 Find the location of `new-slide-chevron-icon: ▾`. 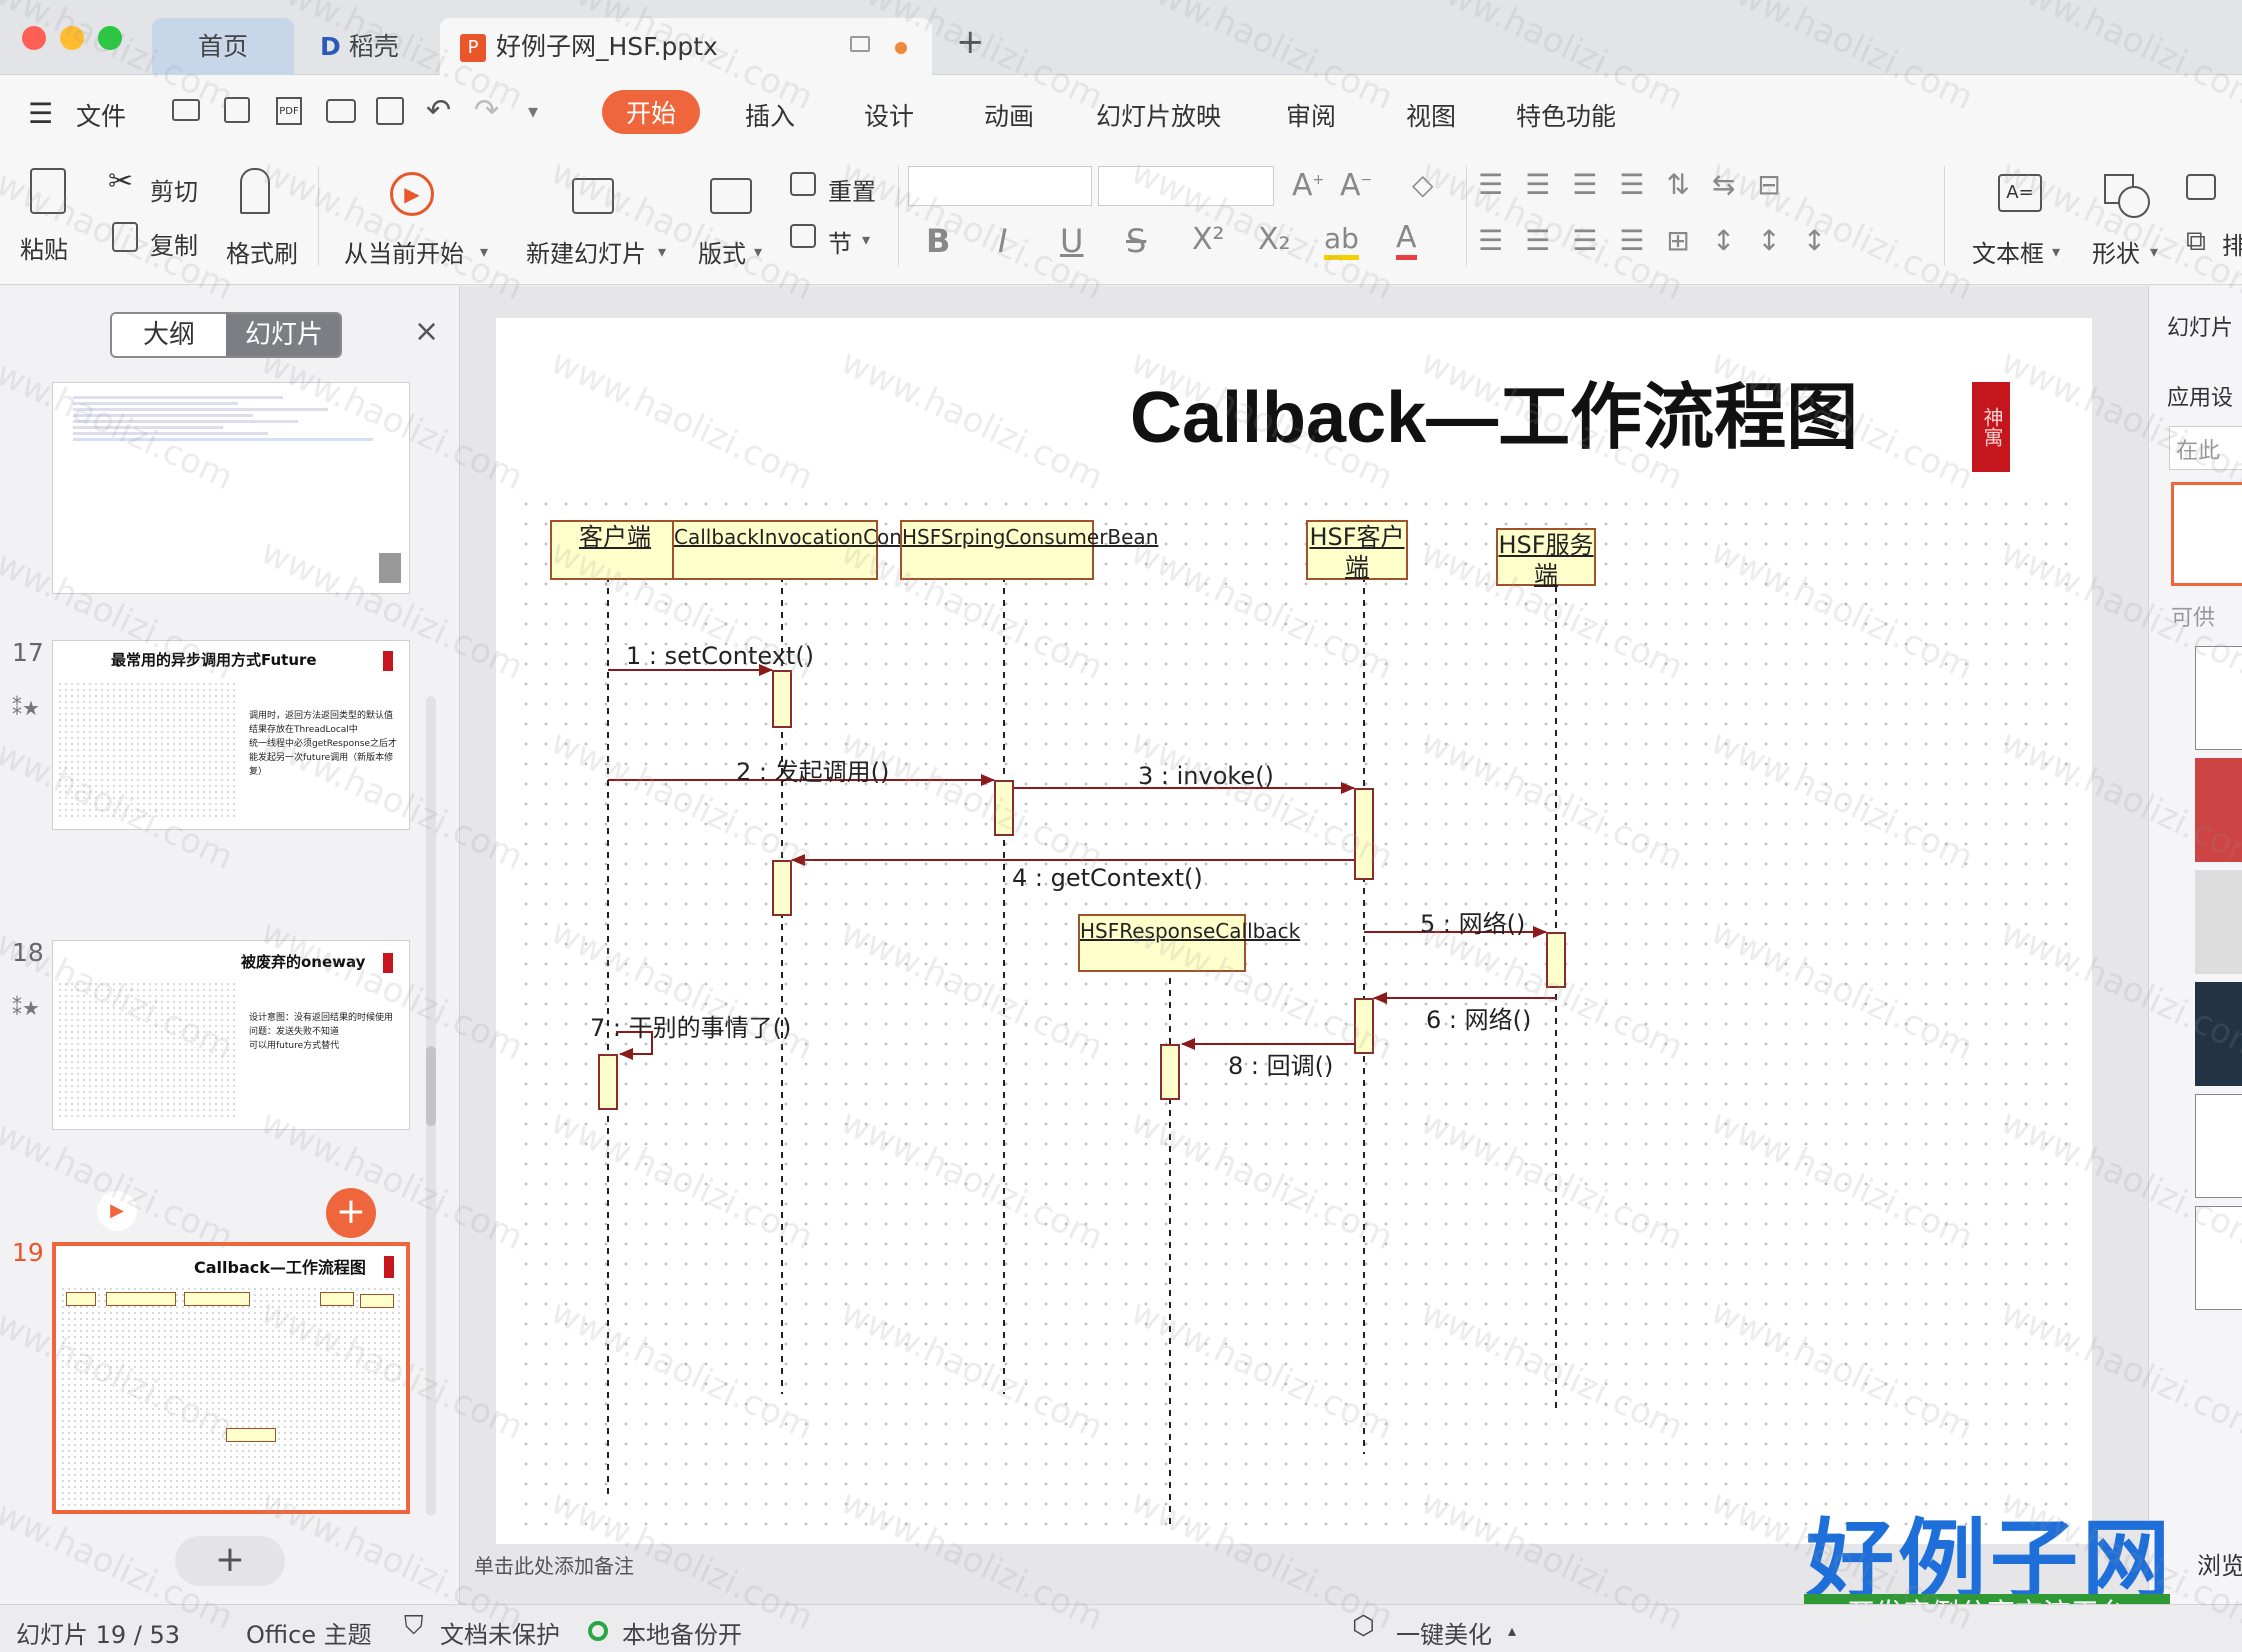

new-slide-chevron-icon: ▾ is located at coordinates (662, 251).